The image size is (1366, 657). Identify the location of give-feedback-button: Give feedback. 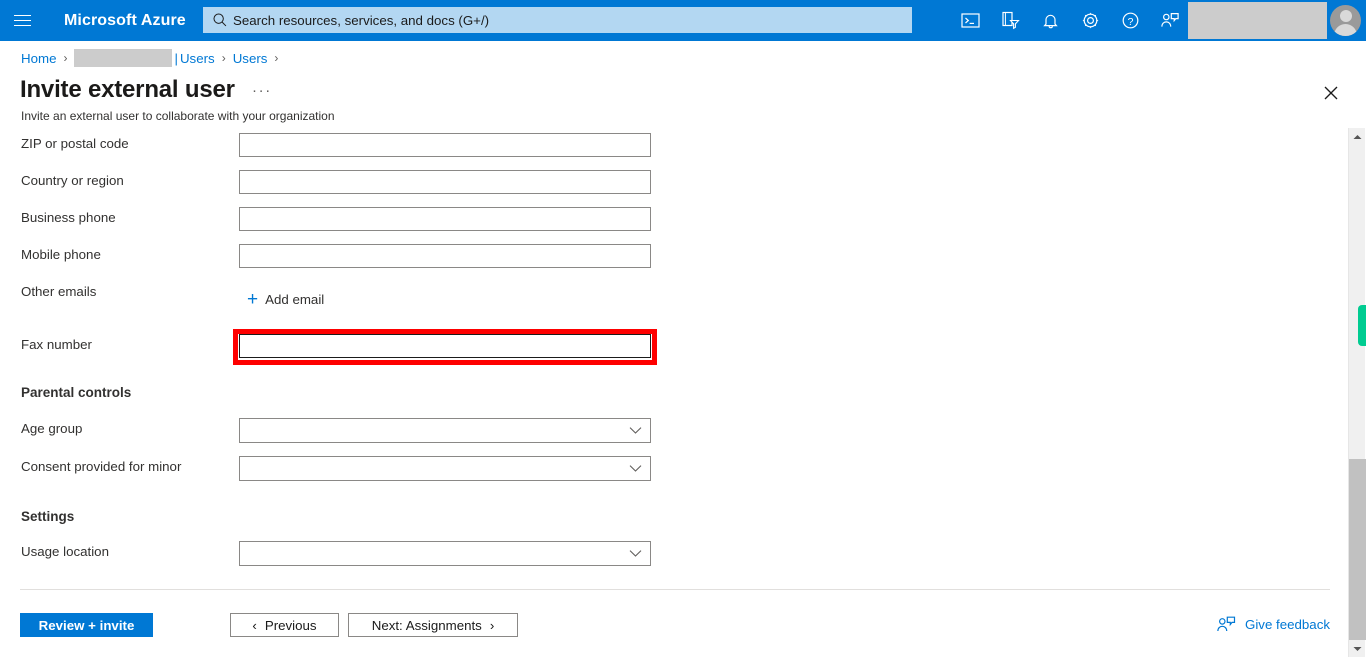
(1273, 624).